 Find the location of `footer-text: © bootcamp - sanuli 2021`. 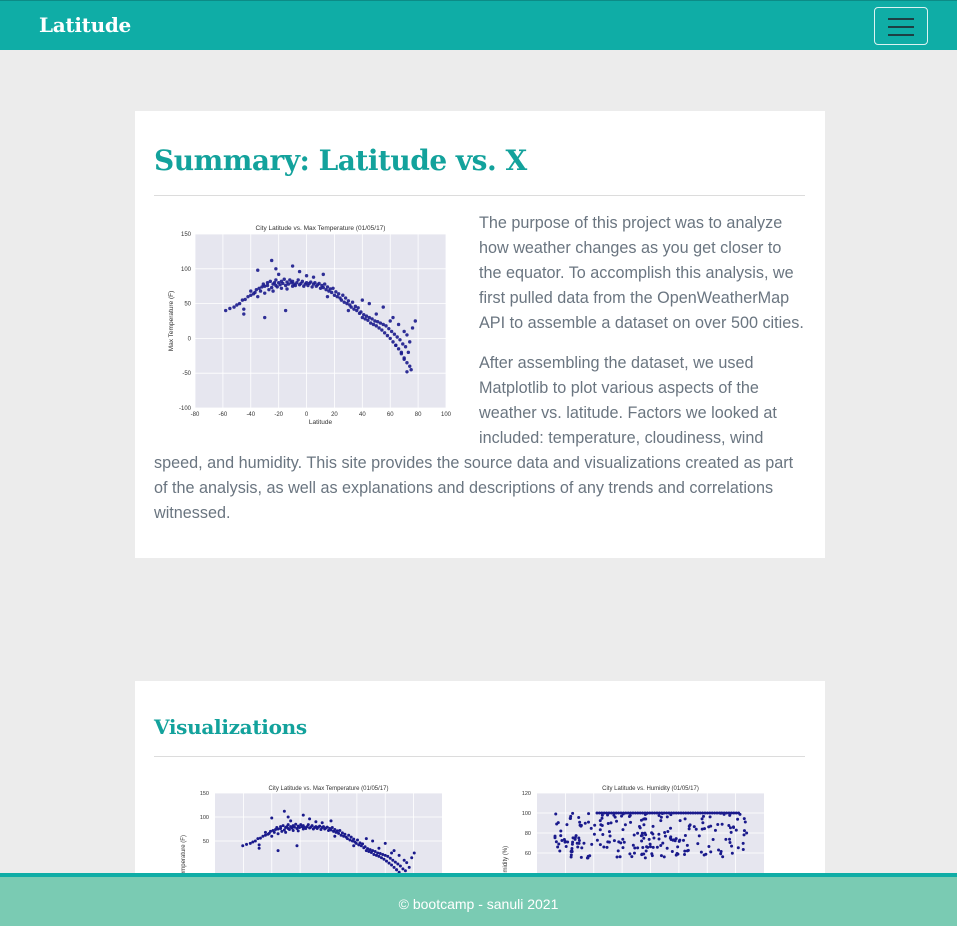

footer-text: © bootcamp - sanuli 2021 is located at coordinates (478, 904).